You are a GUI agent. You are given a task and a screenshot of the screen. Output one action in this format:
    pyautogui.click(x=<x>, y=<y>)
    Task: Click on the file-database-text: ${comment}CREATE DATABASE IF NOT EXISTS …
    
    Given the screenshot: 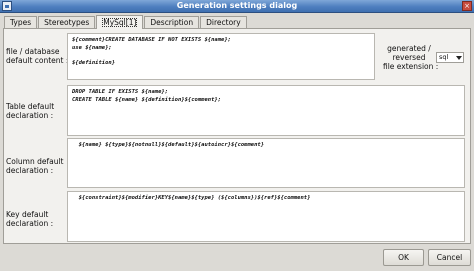 What is the action you would take?
    pyautogui.click(x=151, y=51)
    